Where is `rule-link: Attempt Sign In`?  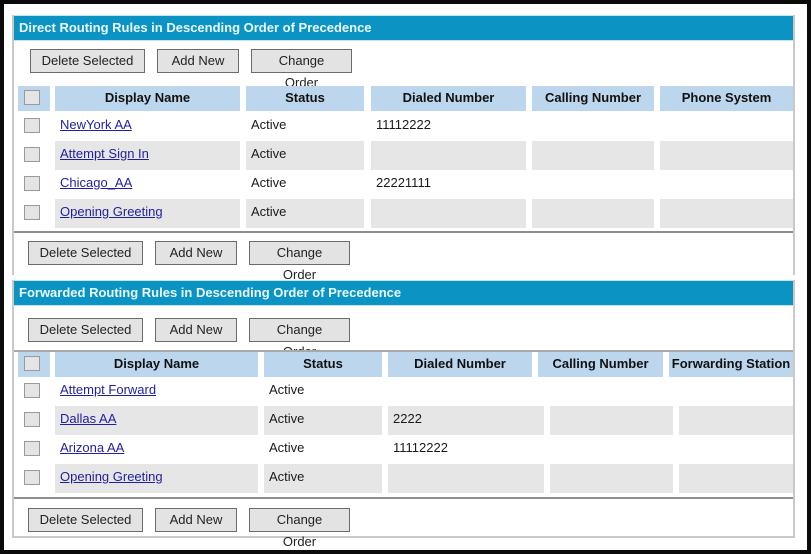
rule-link: Attempt Sign In is located at coordinates (104, 153).